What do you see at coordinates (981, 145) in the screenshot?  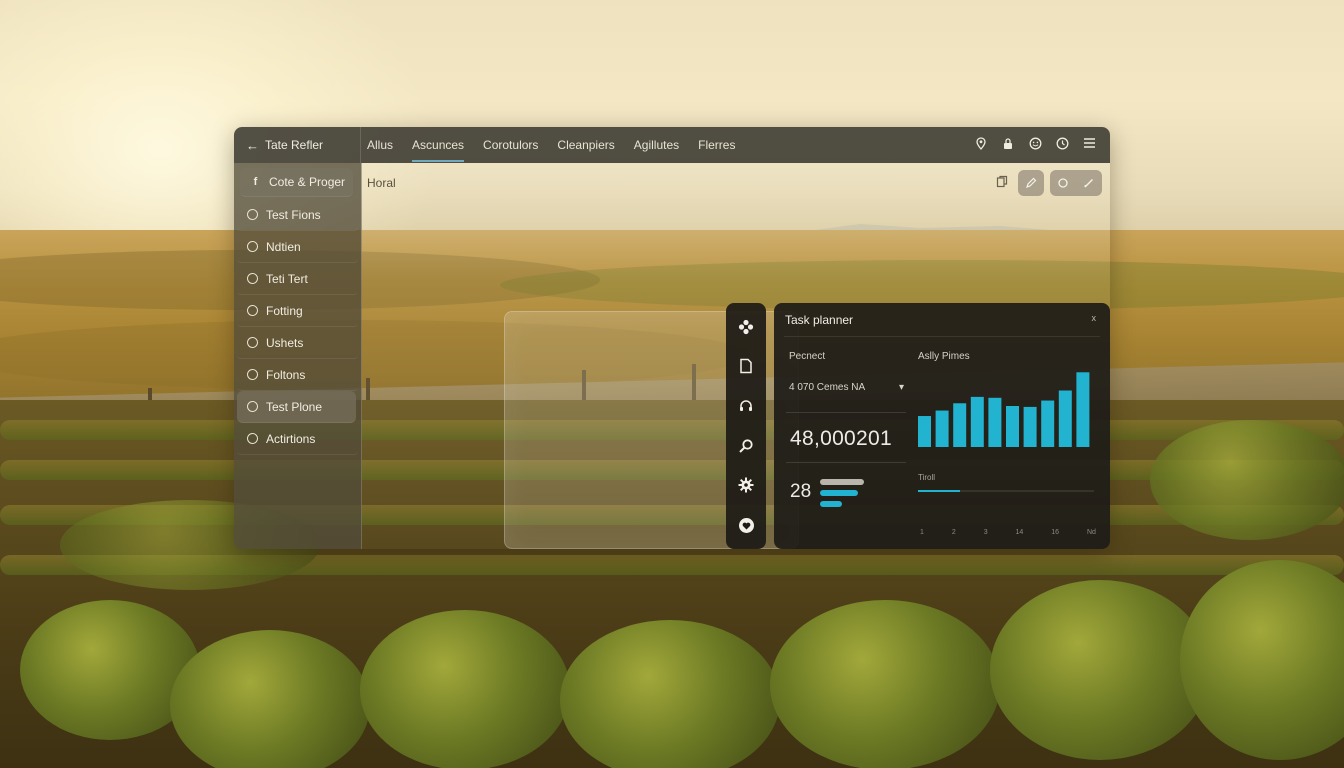 I see `location-pin-icon` at bounding box center [981, 145].